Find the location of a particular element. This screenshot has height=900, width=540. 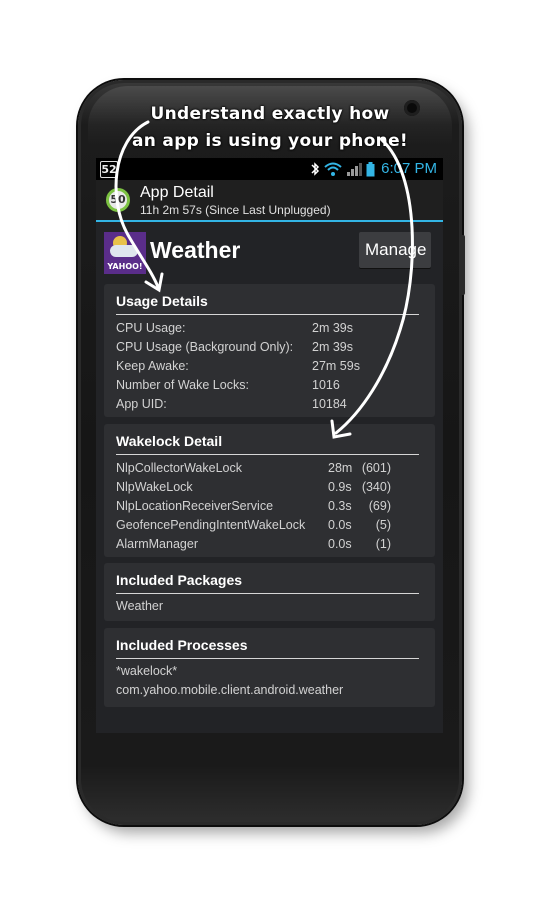

cloud-icon is located at coordinates (124, 251).